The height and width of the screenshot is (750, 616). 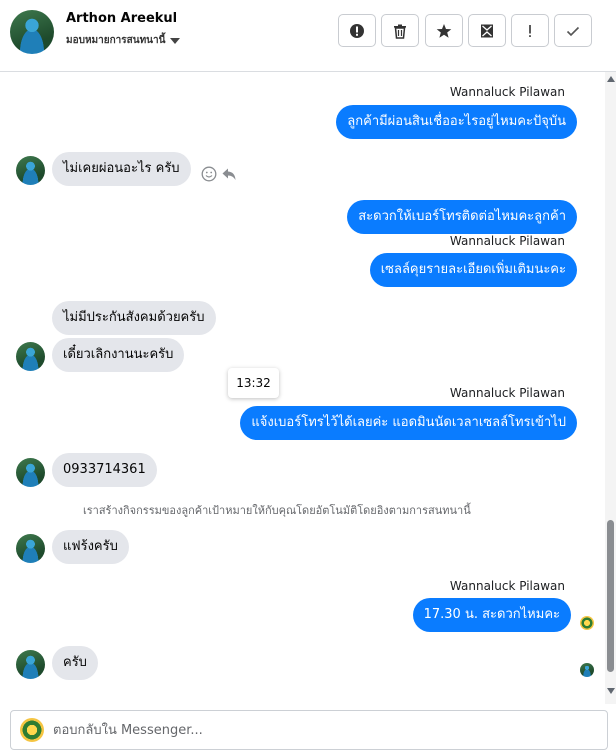 I want to click on outgoing-message: สะดวกให้เบอร์โทรติดต่อไหมคะลูกค้า, so click(x=462, y=217).